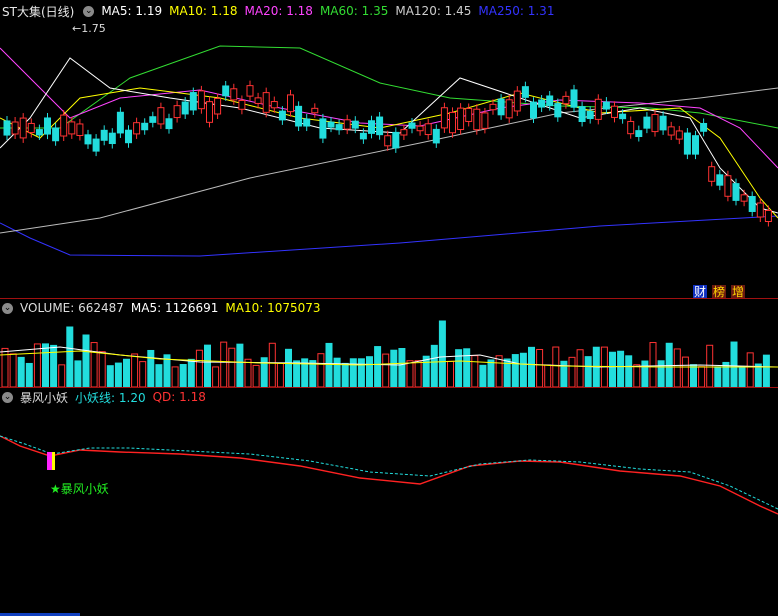 The width and height of the screenshot is (778, 616). Describe the element at coordinates (389, 352) in the screenshot. I see `volume-chart` at that location.